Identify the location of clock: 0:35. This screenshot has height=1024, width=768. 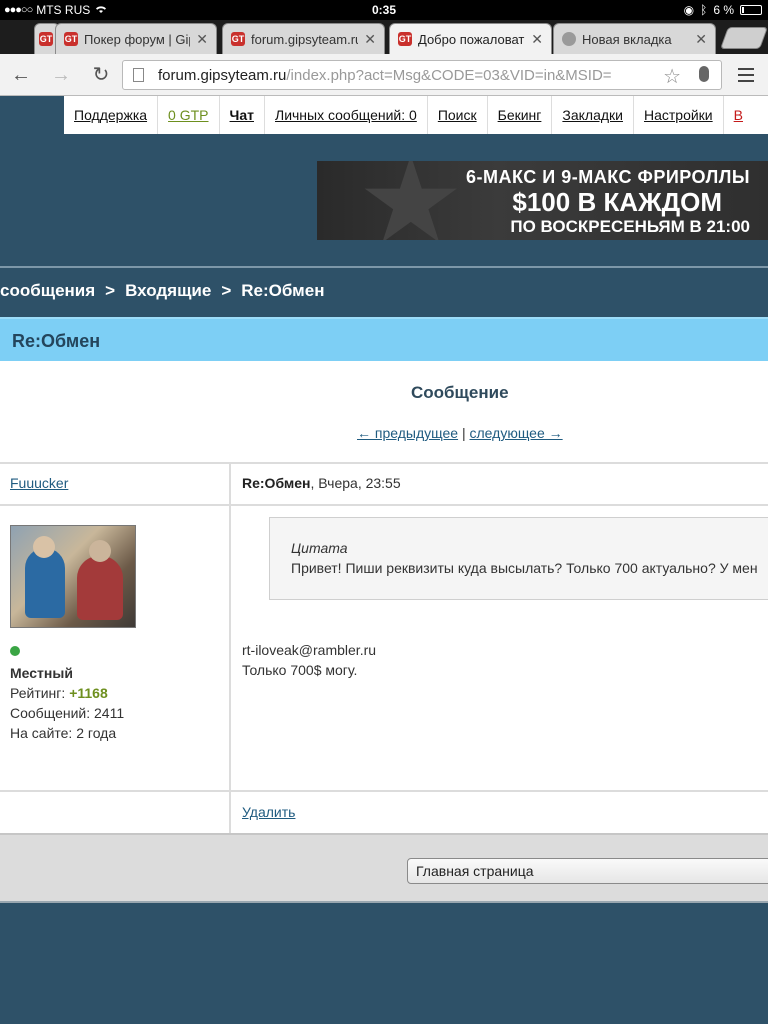
(384, 10).